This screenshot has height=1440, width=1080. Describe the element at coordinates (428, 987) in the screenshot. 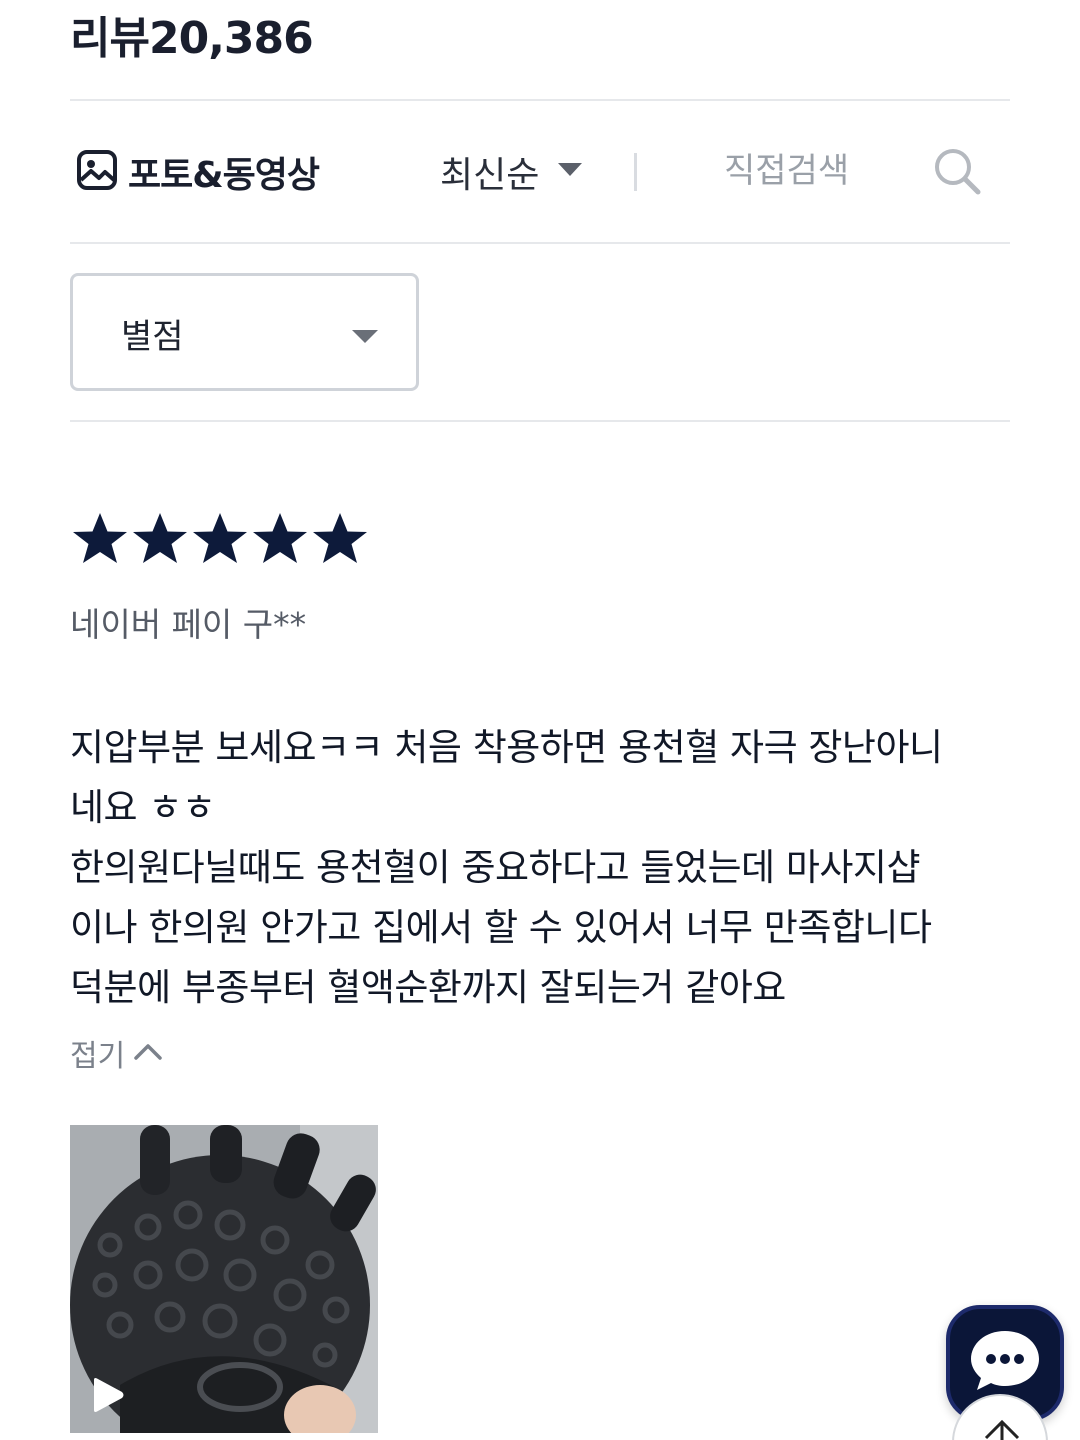

I see `review-text-line: 덕분에 부종부터 혈액순환까지 잘되는거 같아요` at that location.